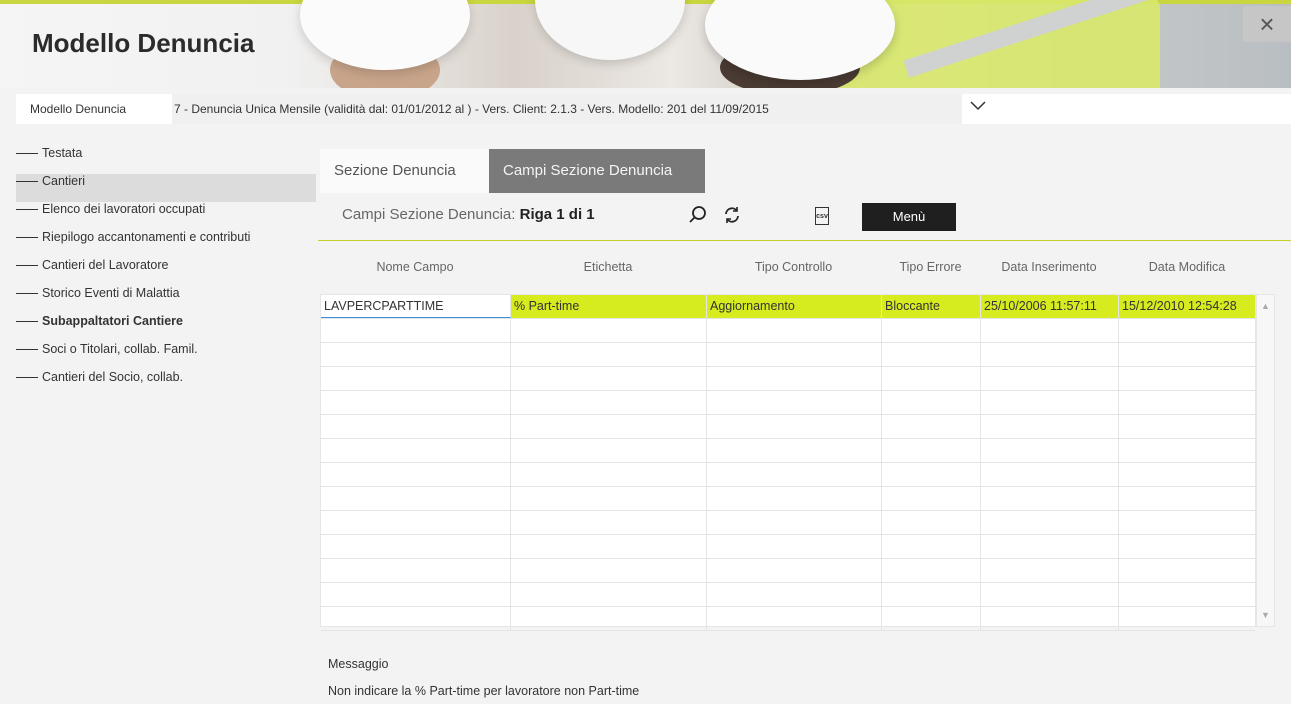  Describe the element at coordinates (909, 217) in the screenshot. I see `menu-button: Menù` at that location.